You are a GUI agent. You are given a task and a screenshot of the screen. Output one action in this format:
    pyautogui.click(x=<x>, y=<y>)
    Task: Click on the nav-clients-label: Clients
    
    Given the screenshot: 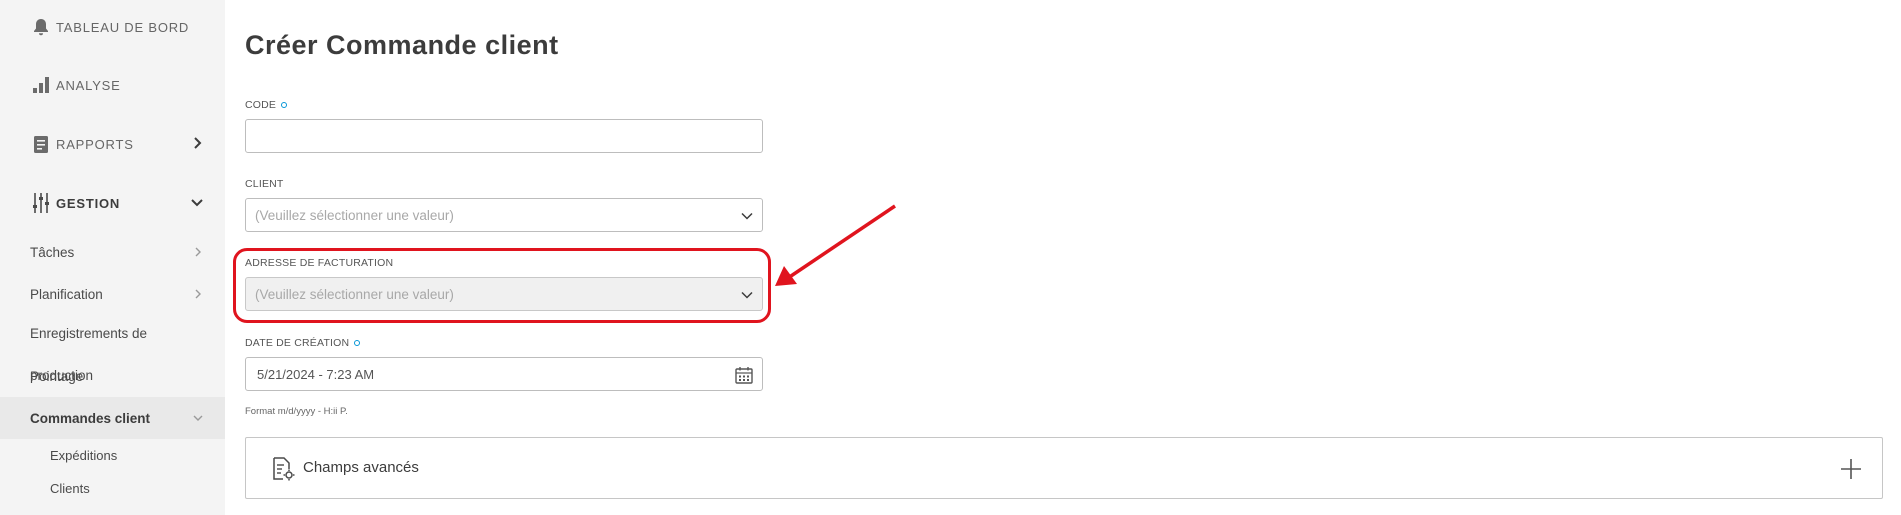 What is the action you would take?
    pyautogui.click(x=70, y=488)
    